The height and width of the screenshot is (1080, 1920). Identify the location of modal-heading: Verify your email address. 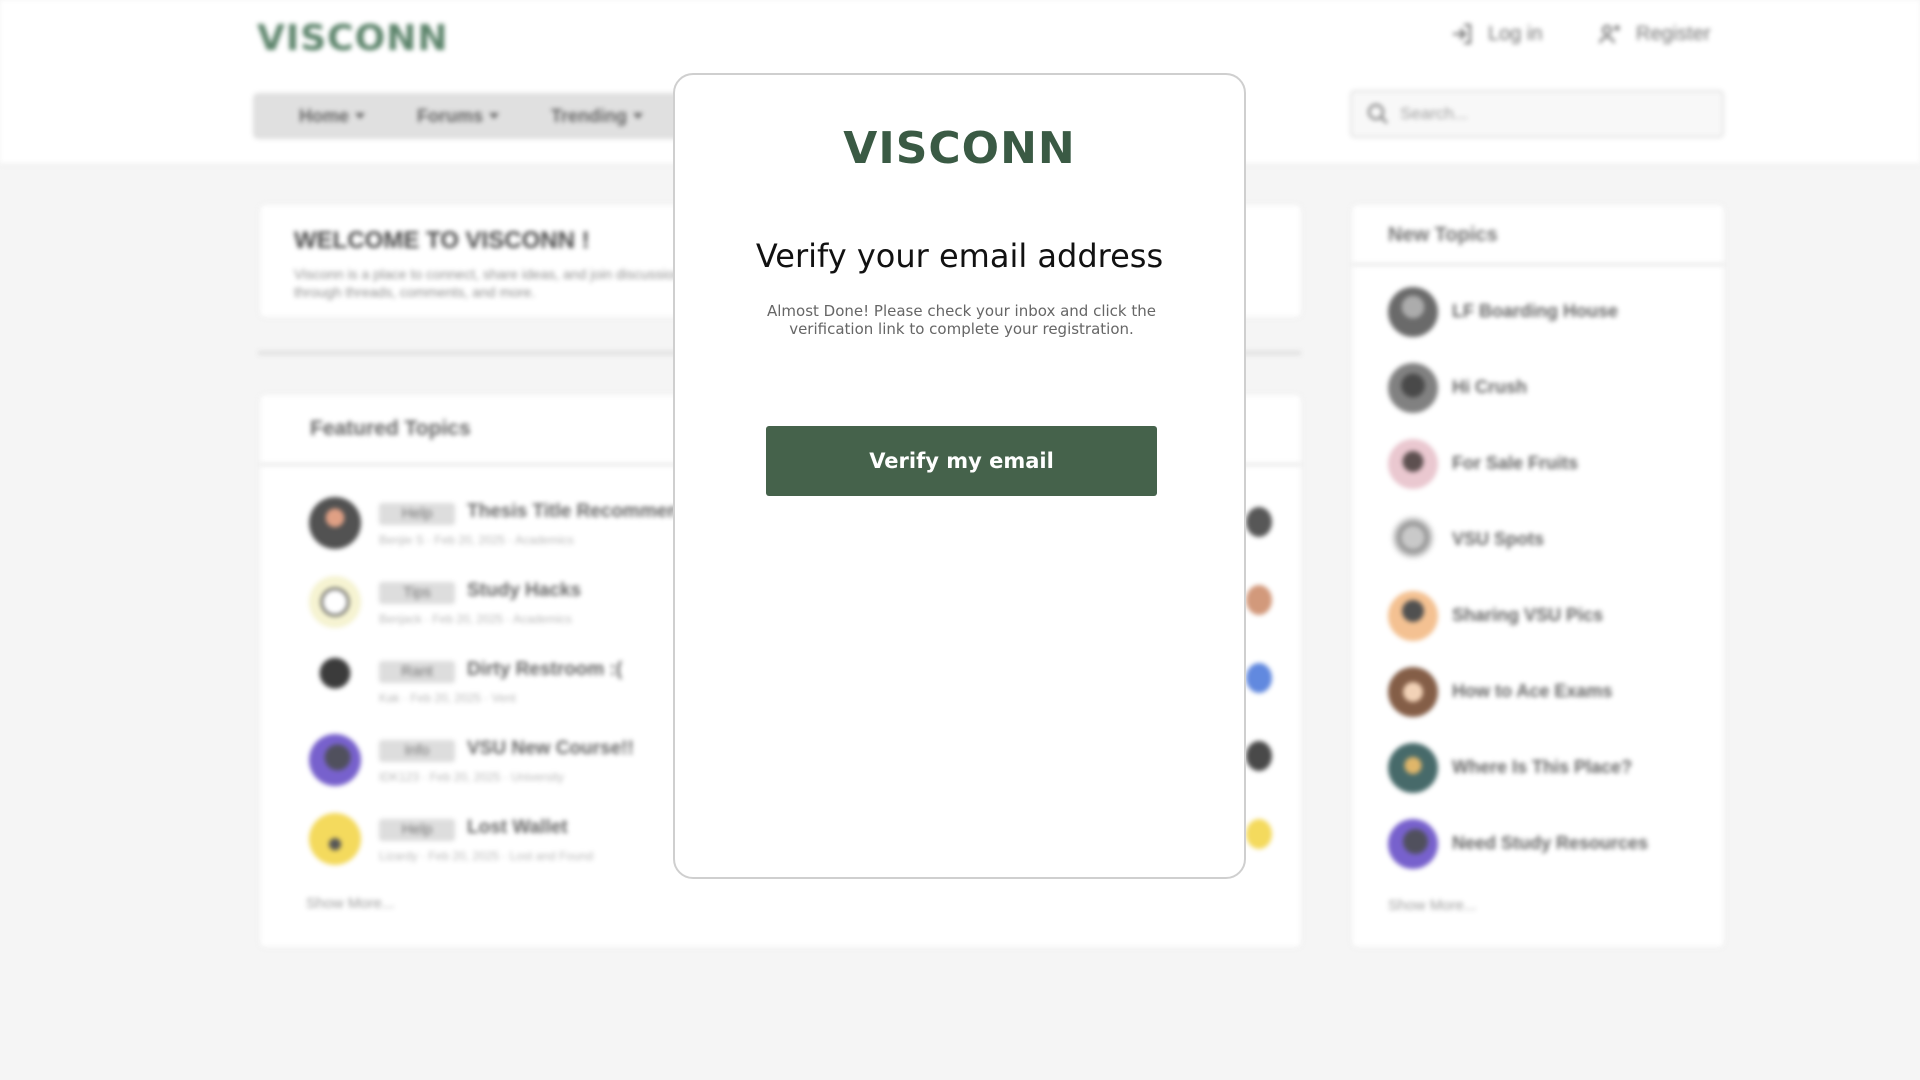
(959, 256).